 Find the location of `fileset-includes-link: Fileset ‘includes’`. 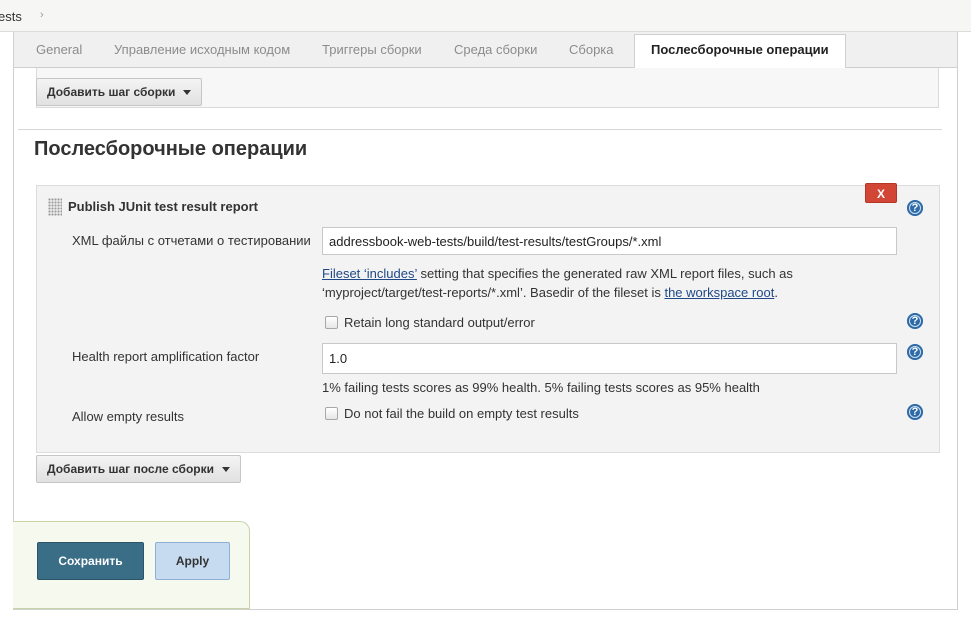

fileset-includes-link: Fileset ‘includes’ is located at coordinates (369, 273).